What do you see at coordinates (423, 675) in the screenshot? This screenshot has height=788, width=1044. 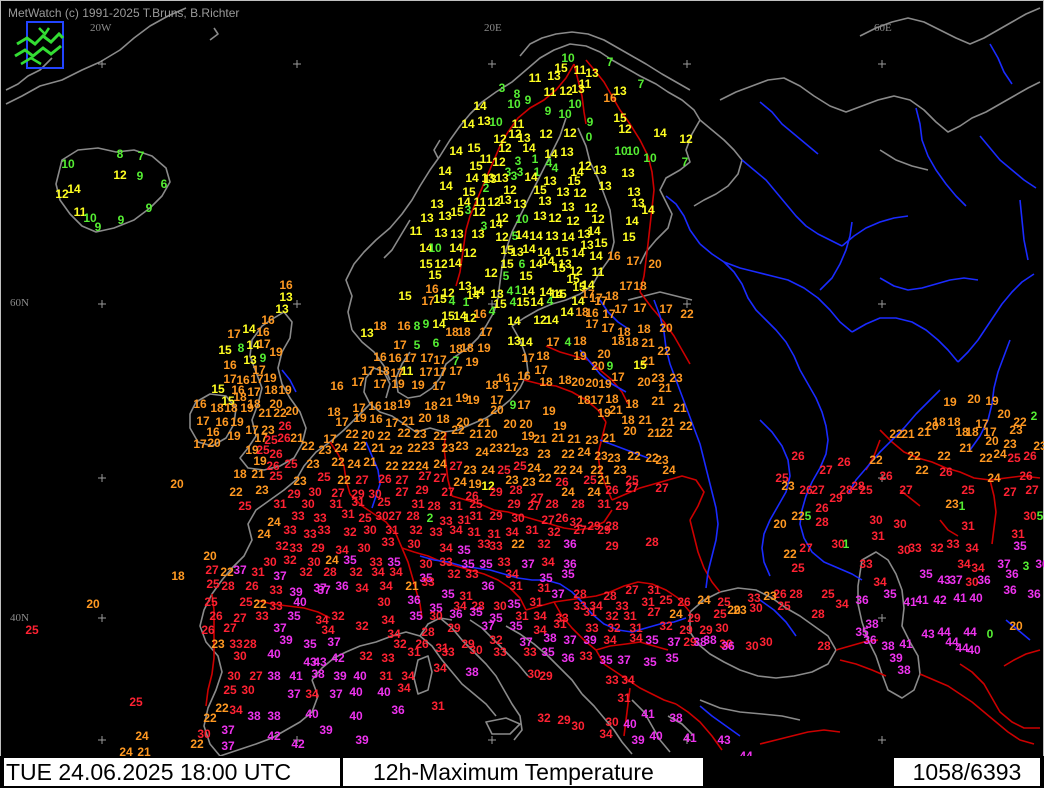 I see `coast-sardinia` at bounding box center [423, 675].